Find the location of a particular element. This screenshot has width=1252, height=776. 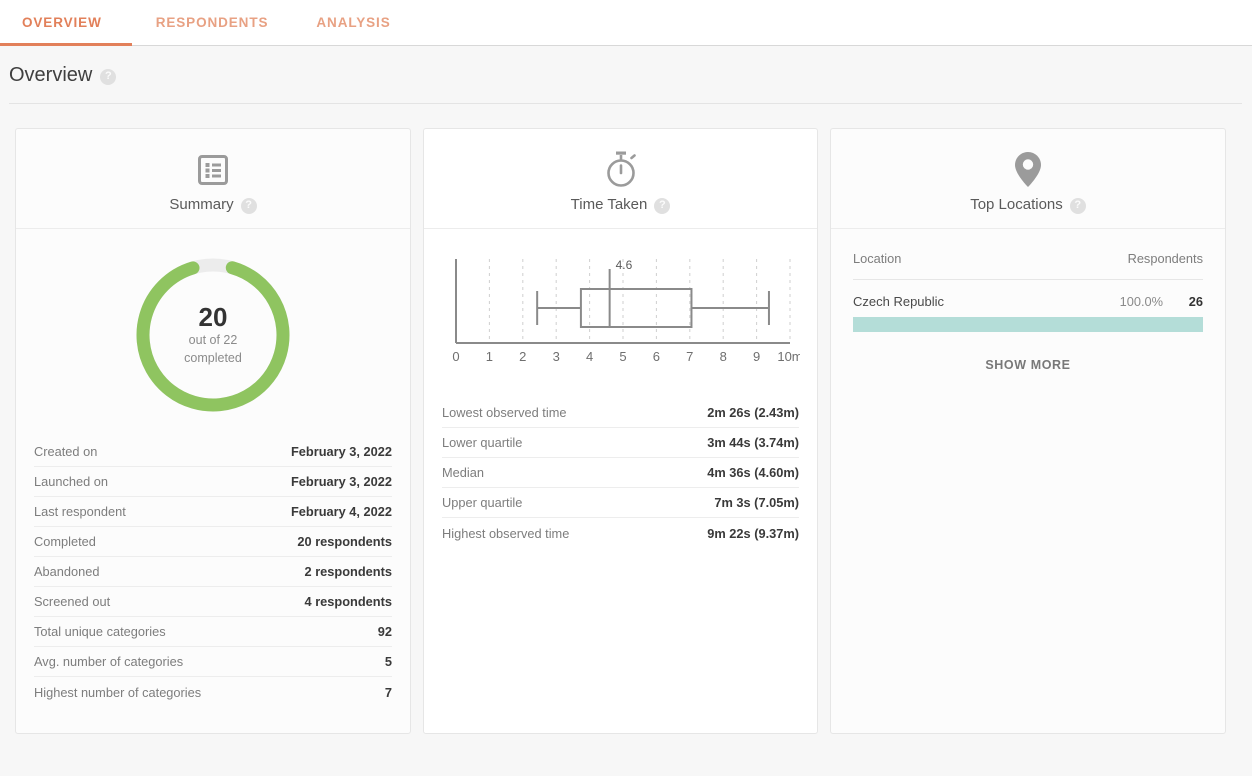

time-taken-boxplot: 4.6 0 1 2 3 4 5 6 7 8 9 10m is located at coordinates (627, 311).